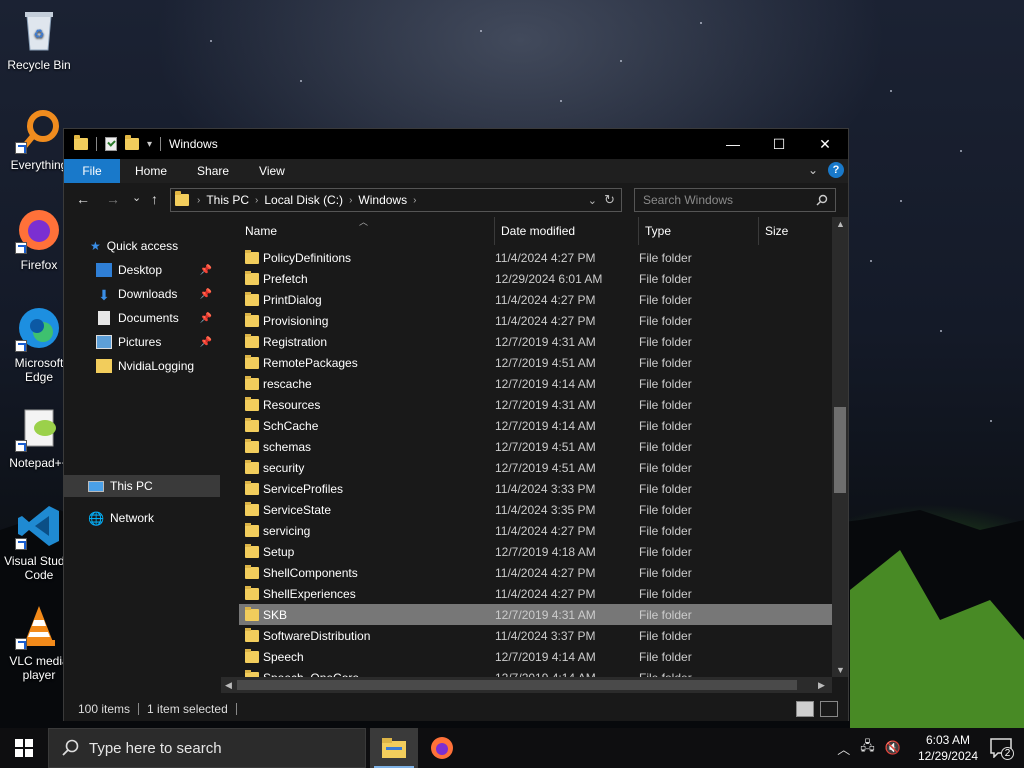  I want to click on file-row: Prefetch 12/29/2024 6:01 AM File folder, so click(535, 278).